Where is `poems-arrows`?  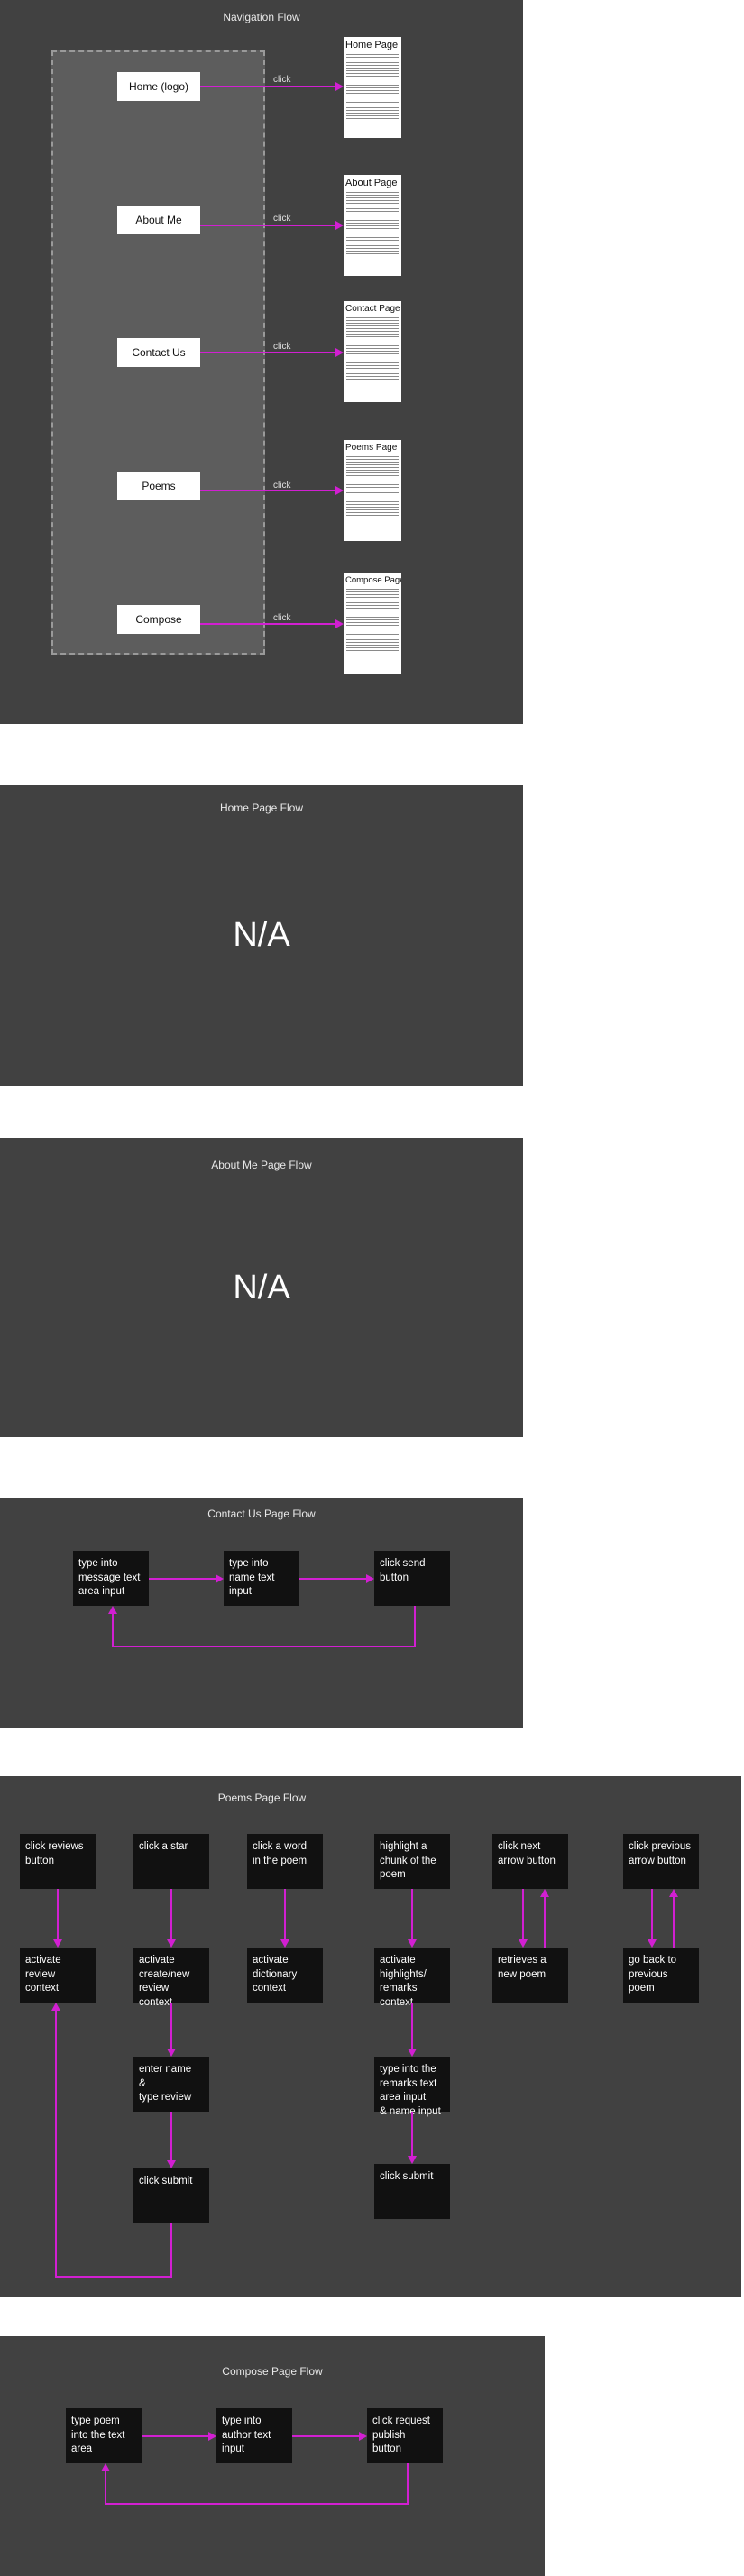
poems-arrows is located at coordinates (364, 2083).